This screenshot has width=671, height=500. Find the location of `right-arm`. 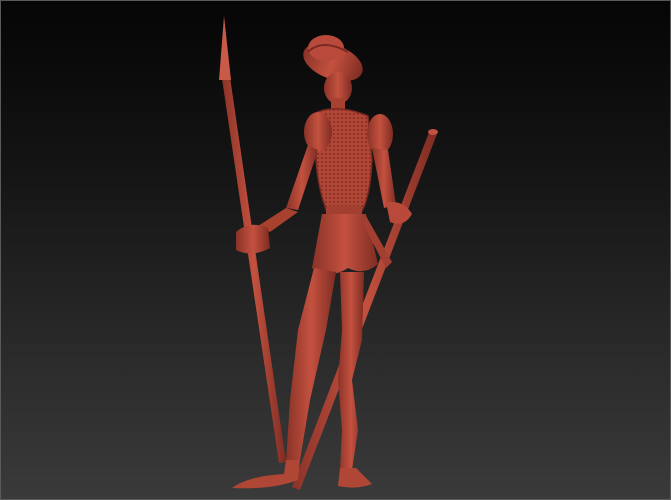

right-arm is located at coordinates (389, 169).